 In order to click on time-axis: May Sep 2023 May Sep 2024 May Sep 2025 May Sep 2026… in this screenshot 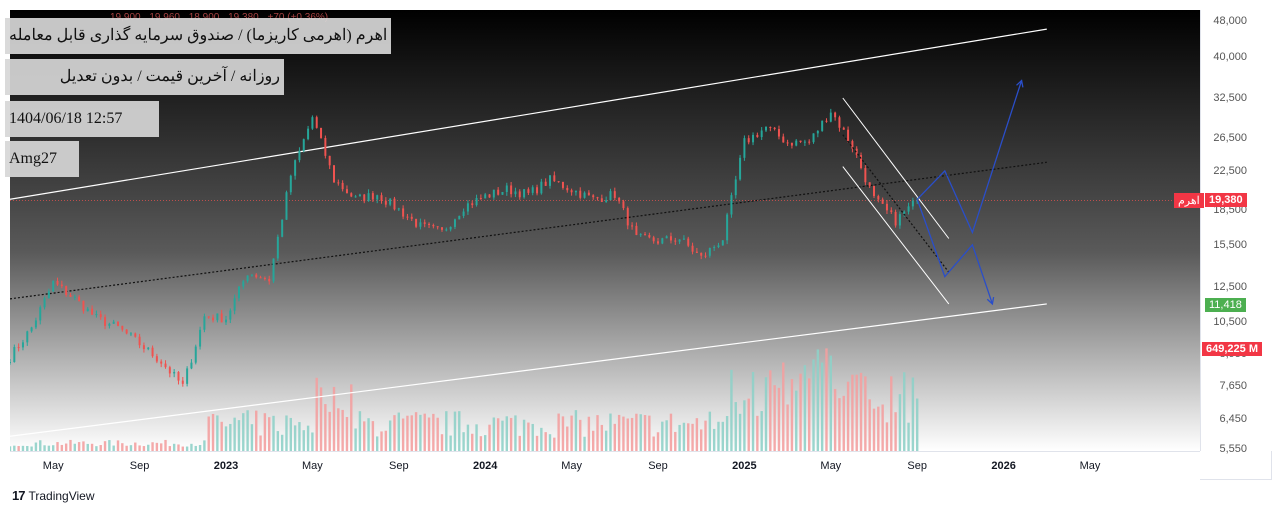, I will do `click(605, 466)`.